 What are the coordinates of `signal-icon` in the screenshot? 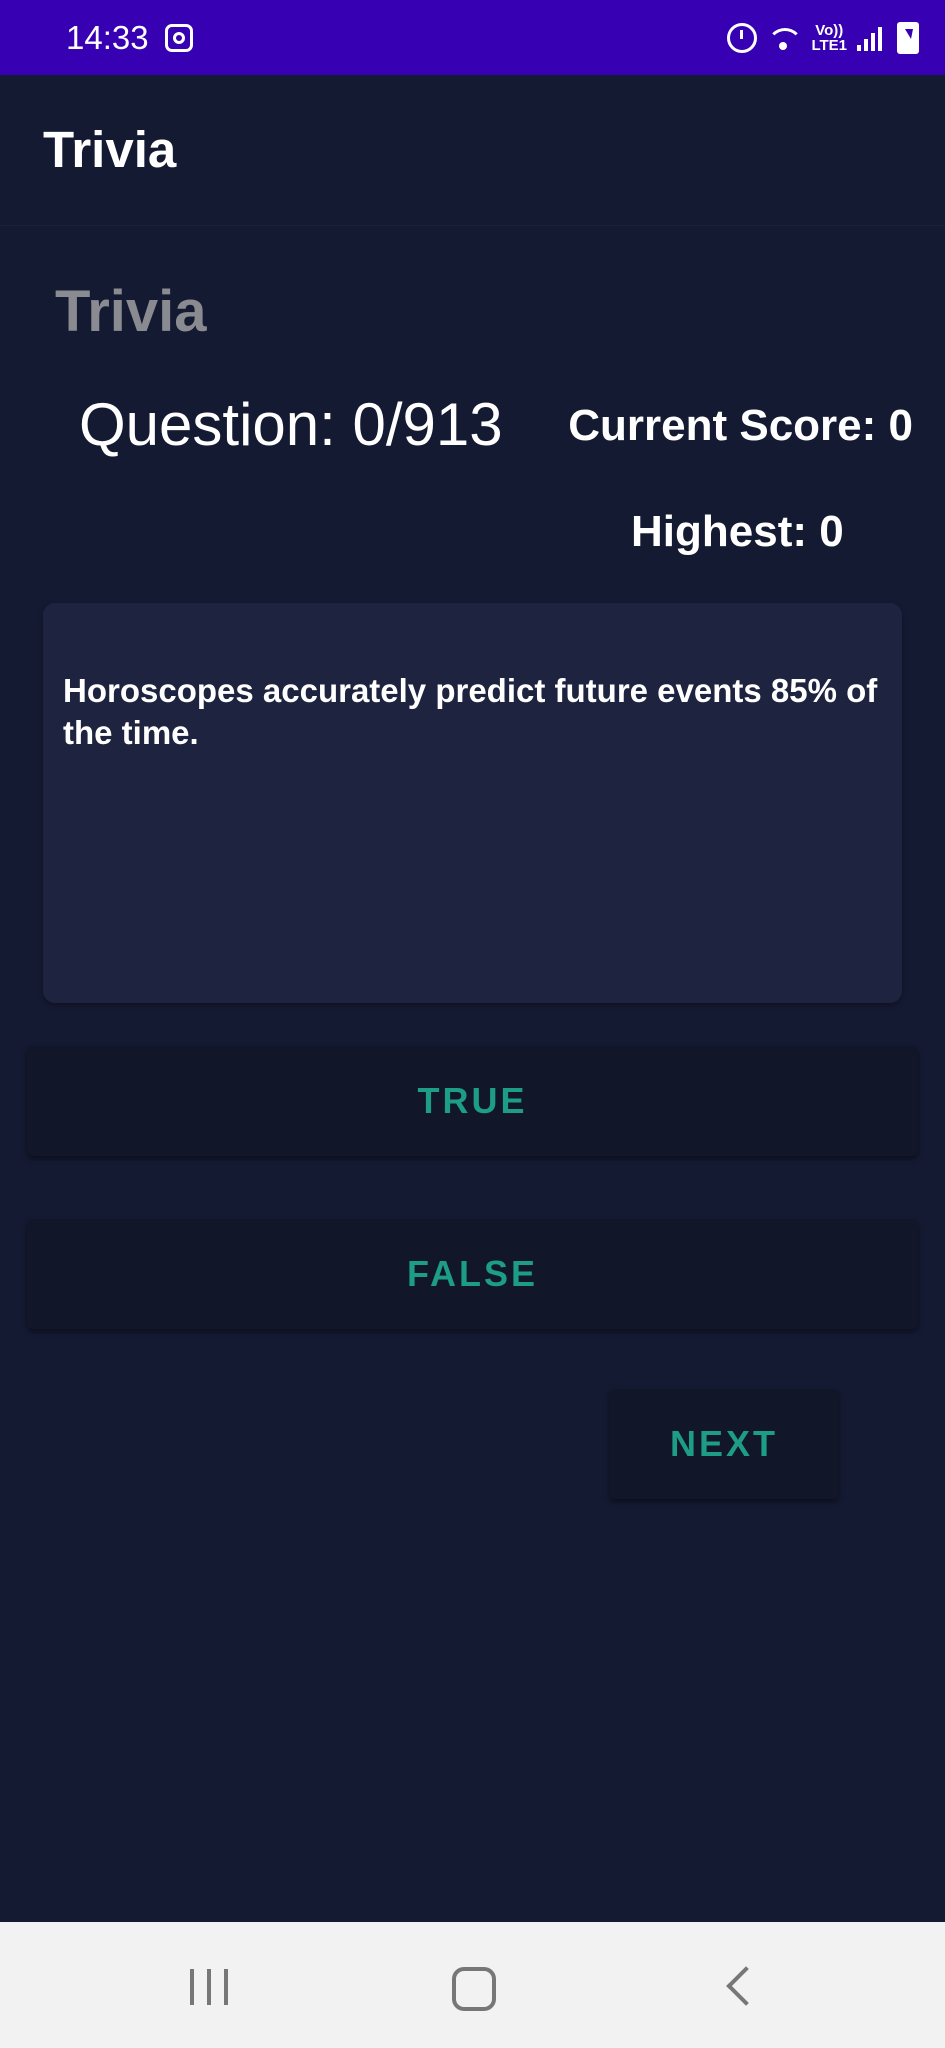 It's located at (872, 38).